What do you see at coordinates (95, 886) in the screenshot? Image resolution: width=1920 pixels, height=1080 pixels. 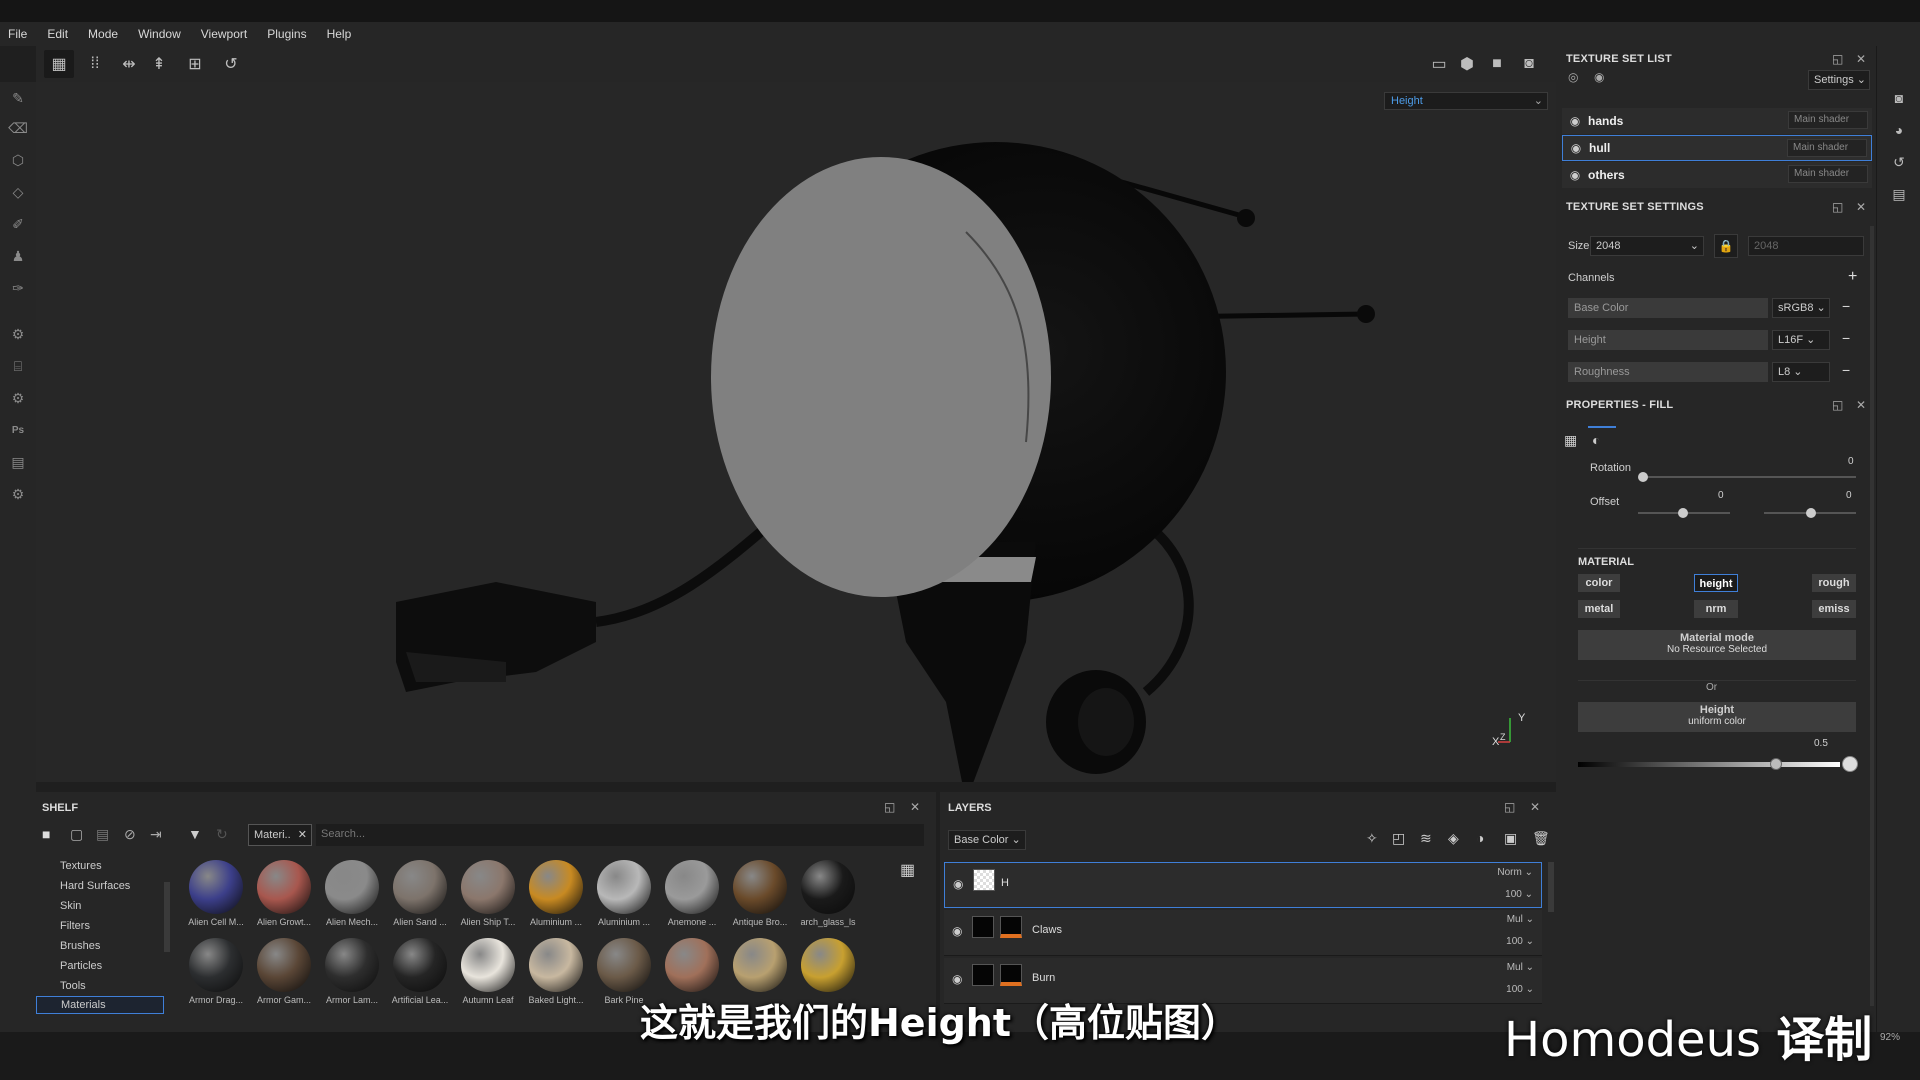 I see `shelf-category: Hard Surfaces` at bounding box center [95, 886].